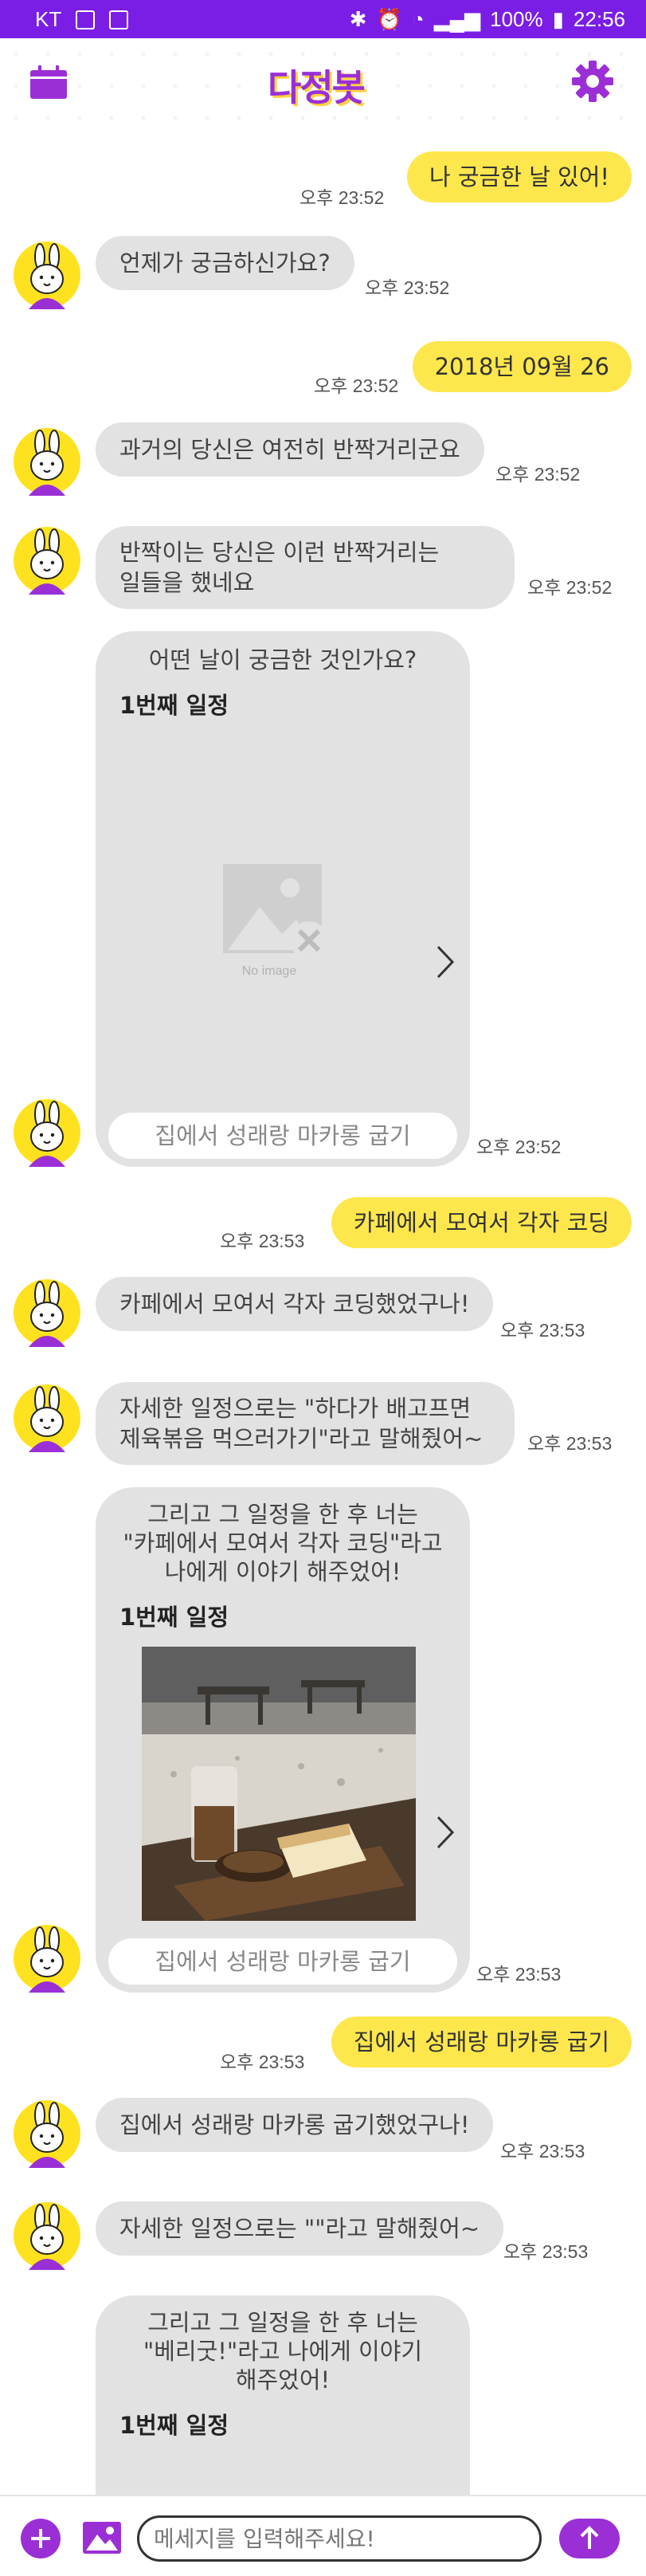 The width and height of the screenshot is (646, 2576). Describe the element at coordinates (519, 176) in the screenshot. I see `user-message: 나 궁금한 날 있어!` at that location.